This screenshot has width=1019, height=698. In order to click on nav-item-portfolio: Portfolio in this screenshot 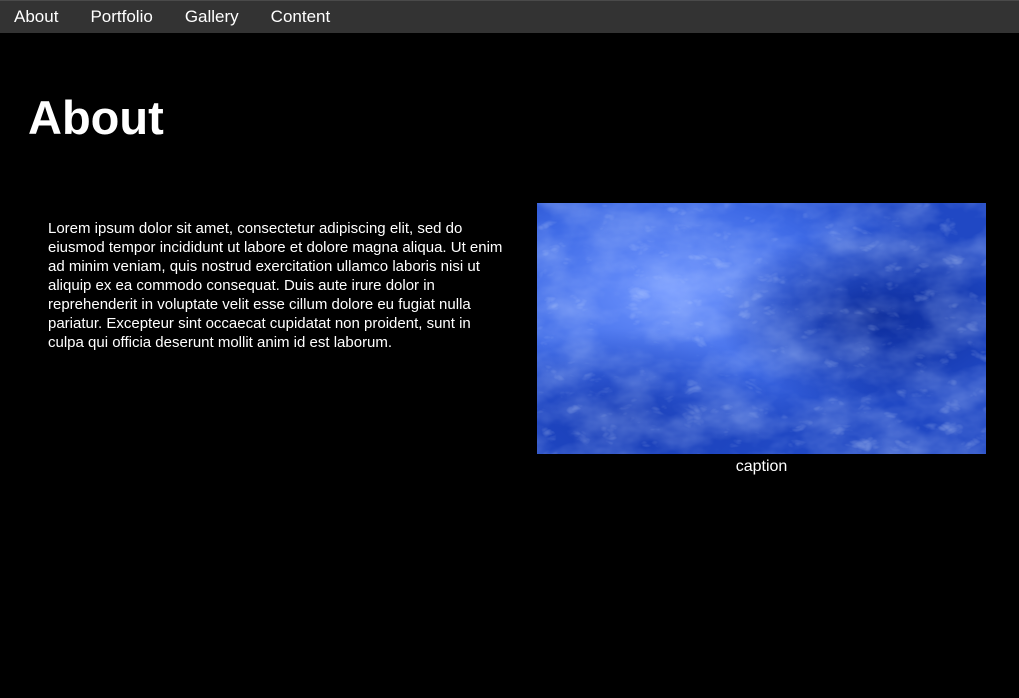, I will do `click(121, 17)`.